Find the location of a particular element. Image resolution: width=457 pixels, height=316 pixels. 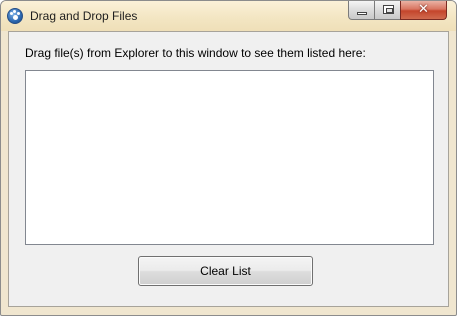

close-icon: ✕ is located at coordinates (423, 9).